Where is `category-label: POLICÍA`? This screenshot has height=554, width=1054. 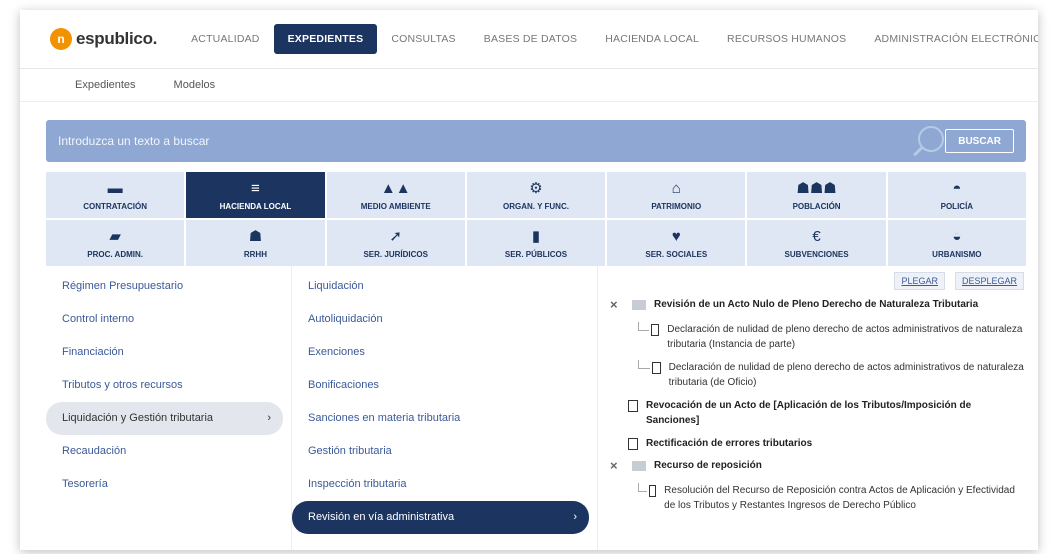 category-label: POLICÍA is located at coordinates (957, 206).